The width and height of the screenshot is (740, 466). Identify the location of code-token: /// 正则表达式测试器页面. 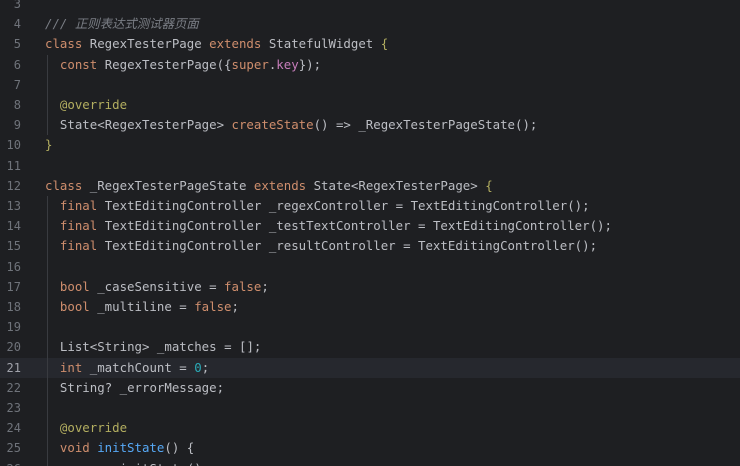
(122, 24).